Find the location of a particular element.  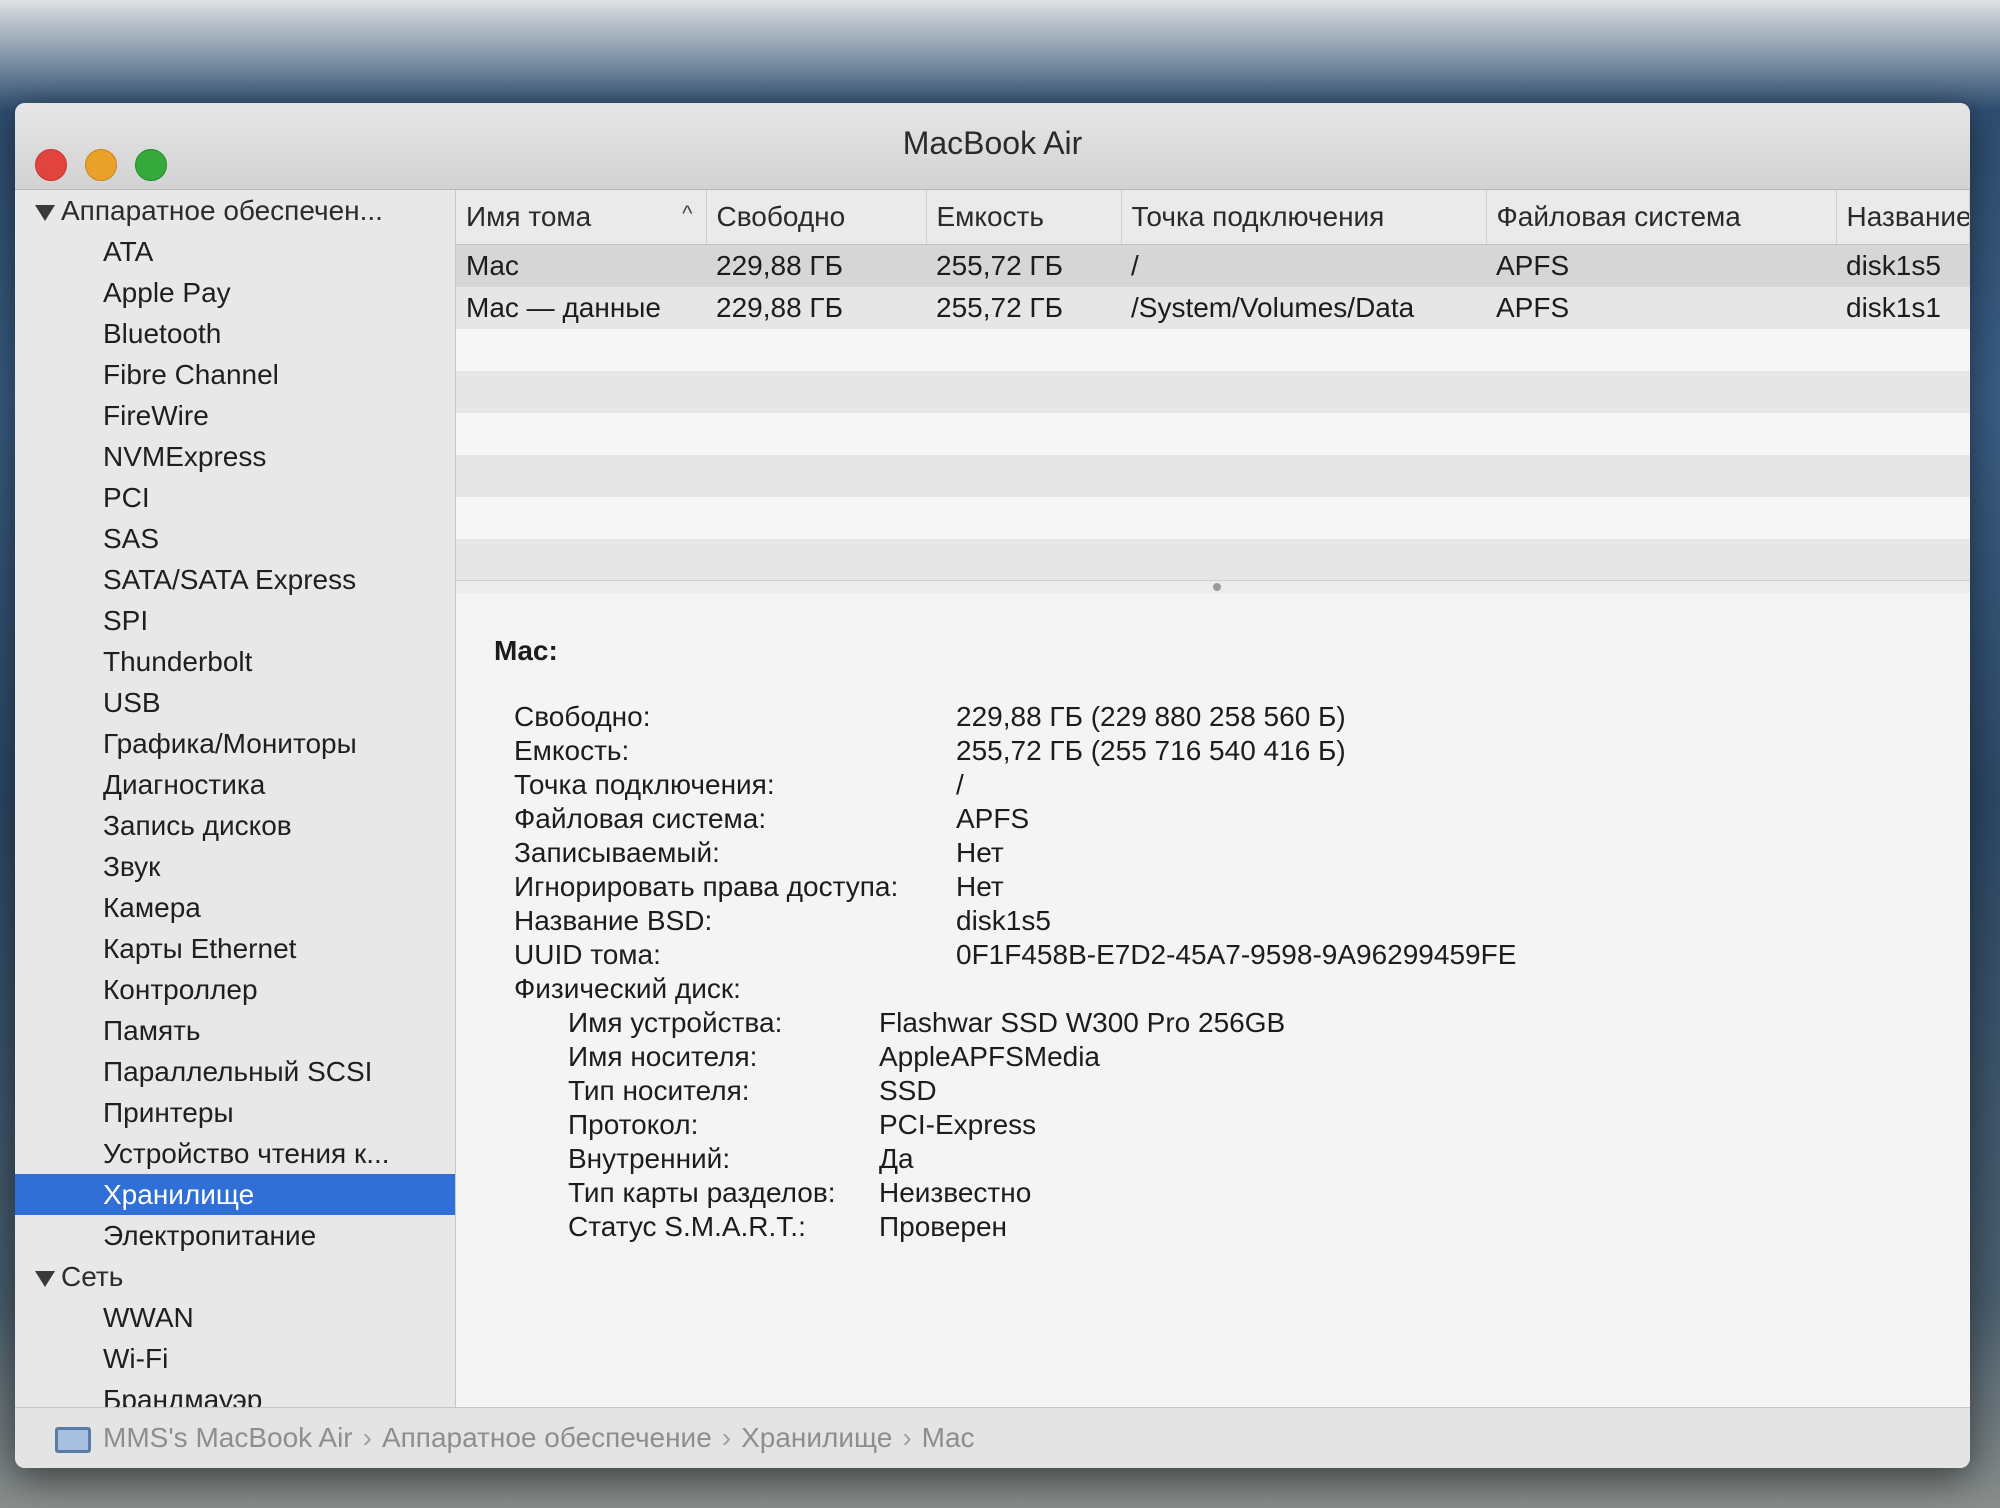

detail-label: Тип носителя: is located at coordinates (659, 1090).